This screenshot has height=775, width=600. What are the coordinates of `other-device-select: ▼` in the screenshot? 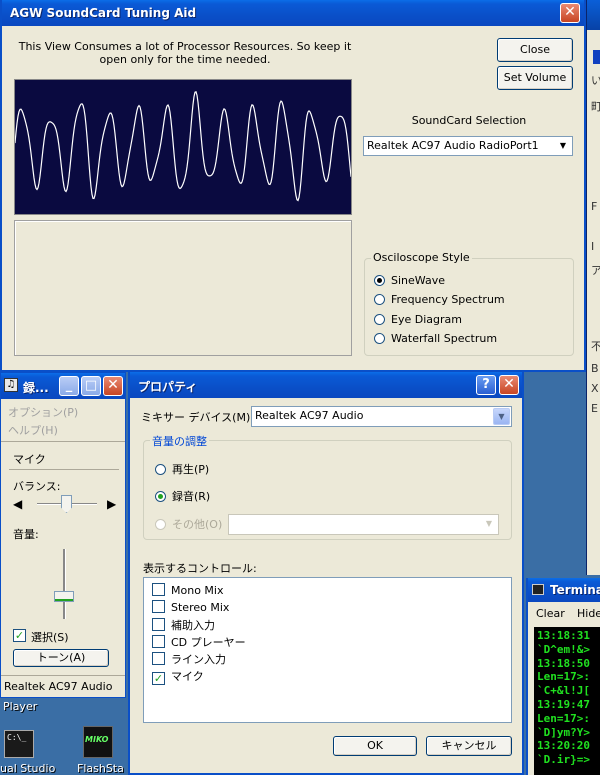 It's located at (363, 524).